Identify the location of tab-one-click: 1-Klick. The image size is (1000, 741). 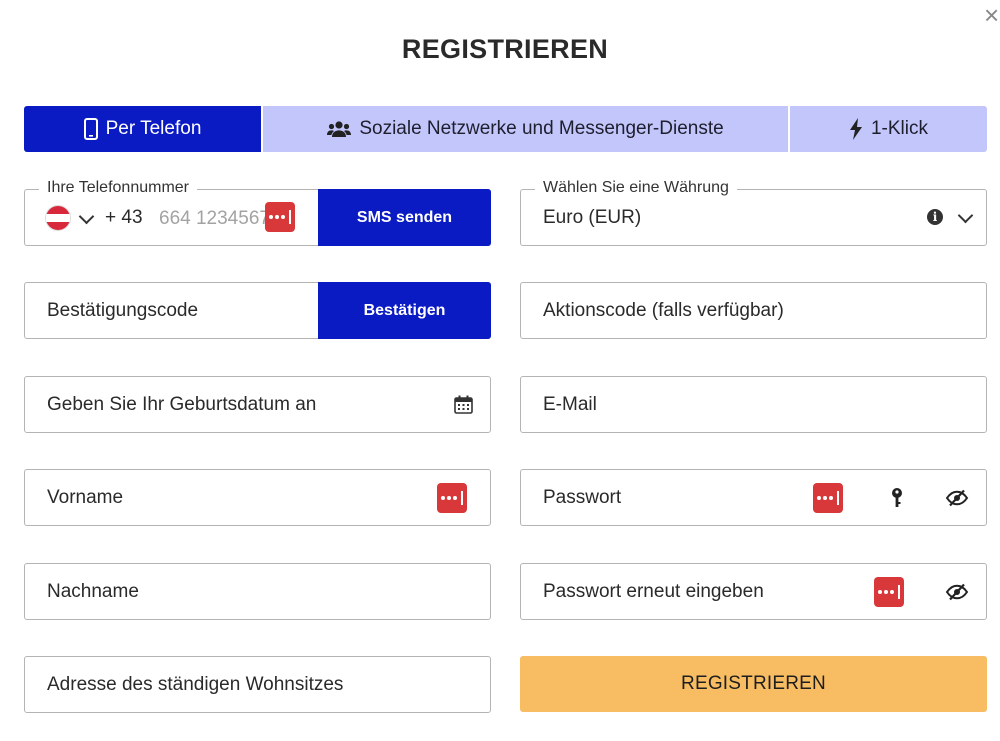
(887, 129).